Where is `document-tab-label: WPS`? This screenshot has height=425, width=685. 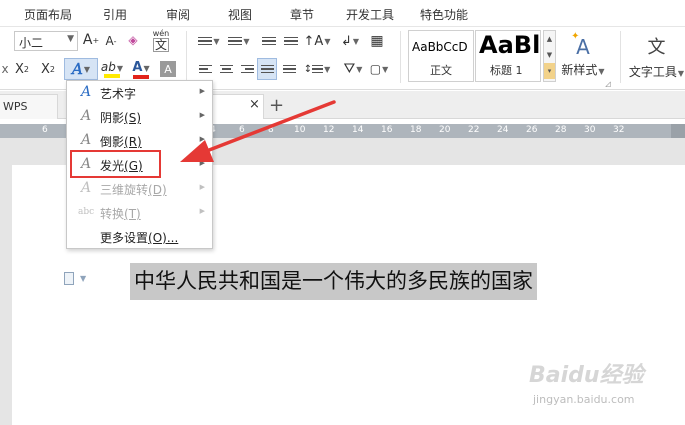 document-tab-label: WPS is located at coordinates (15, 106).